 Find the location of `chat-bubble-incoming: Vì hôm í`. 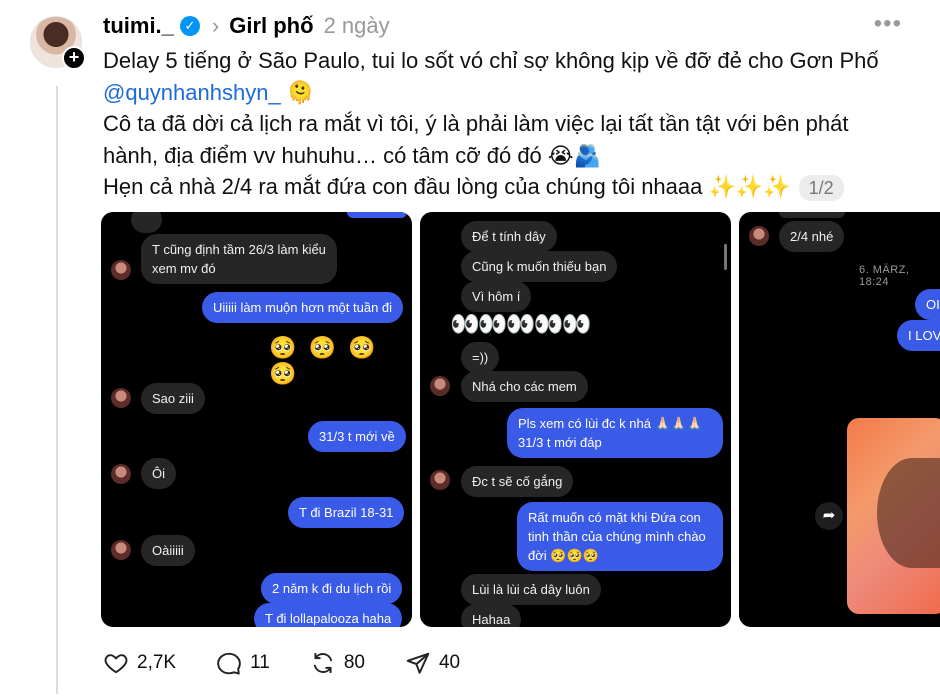

chat-bubble-incoming: Vì hôm í is located at coordinates (496, 296).